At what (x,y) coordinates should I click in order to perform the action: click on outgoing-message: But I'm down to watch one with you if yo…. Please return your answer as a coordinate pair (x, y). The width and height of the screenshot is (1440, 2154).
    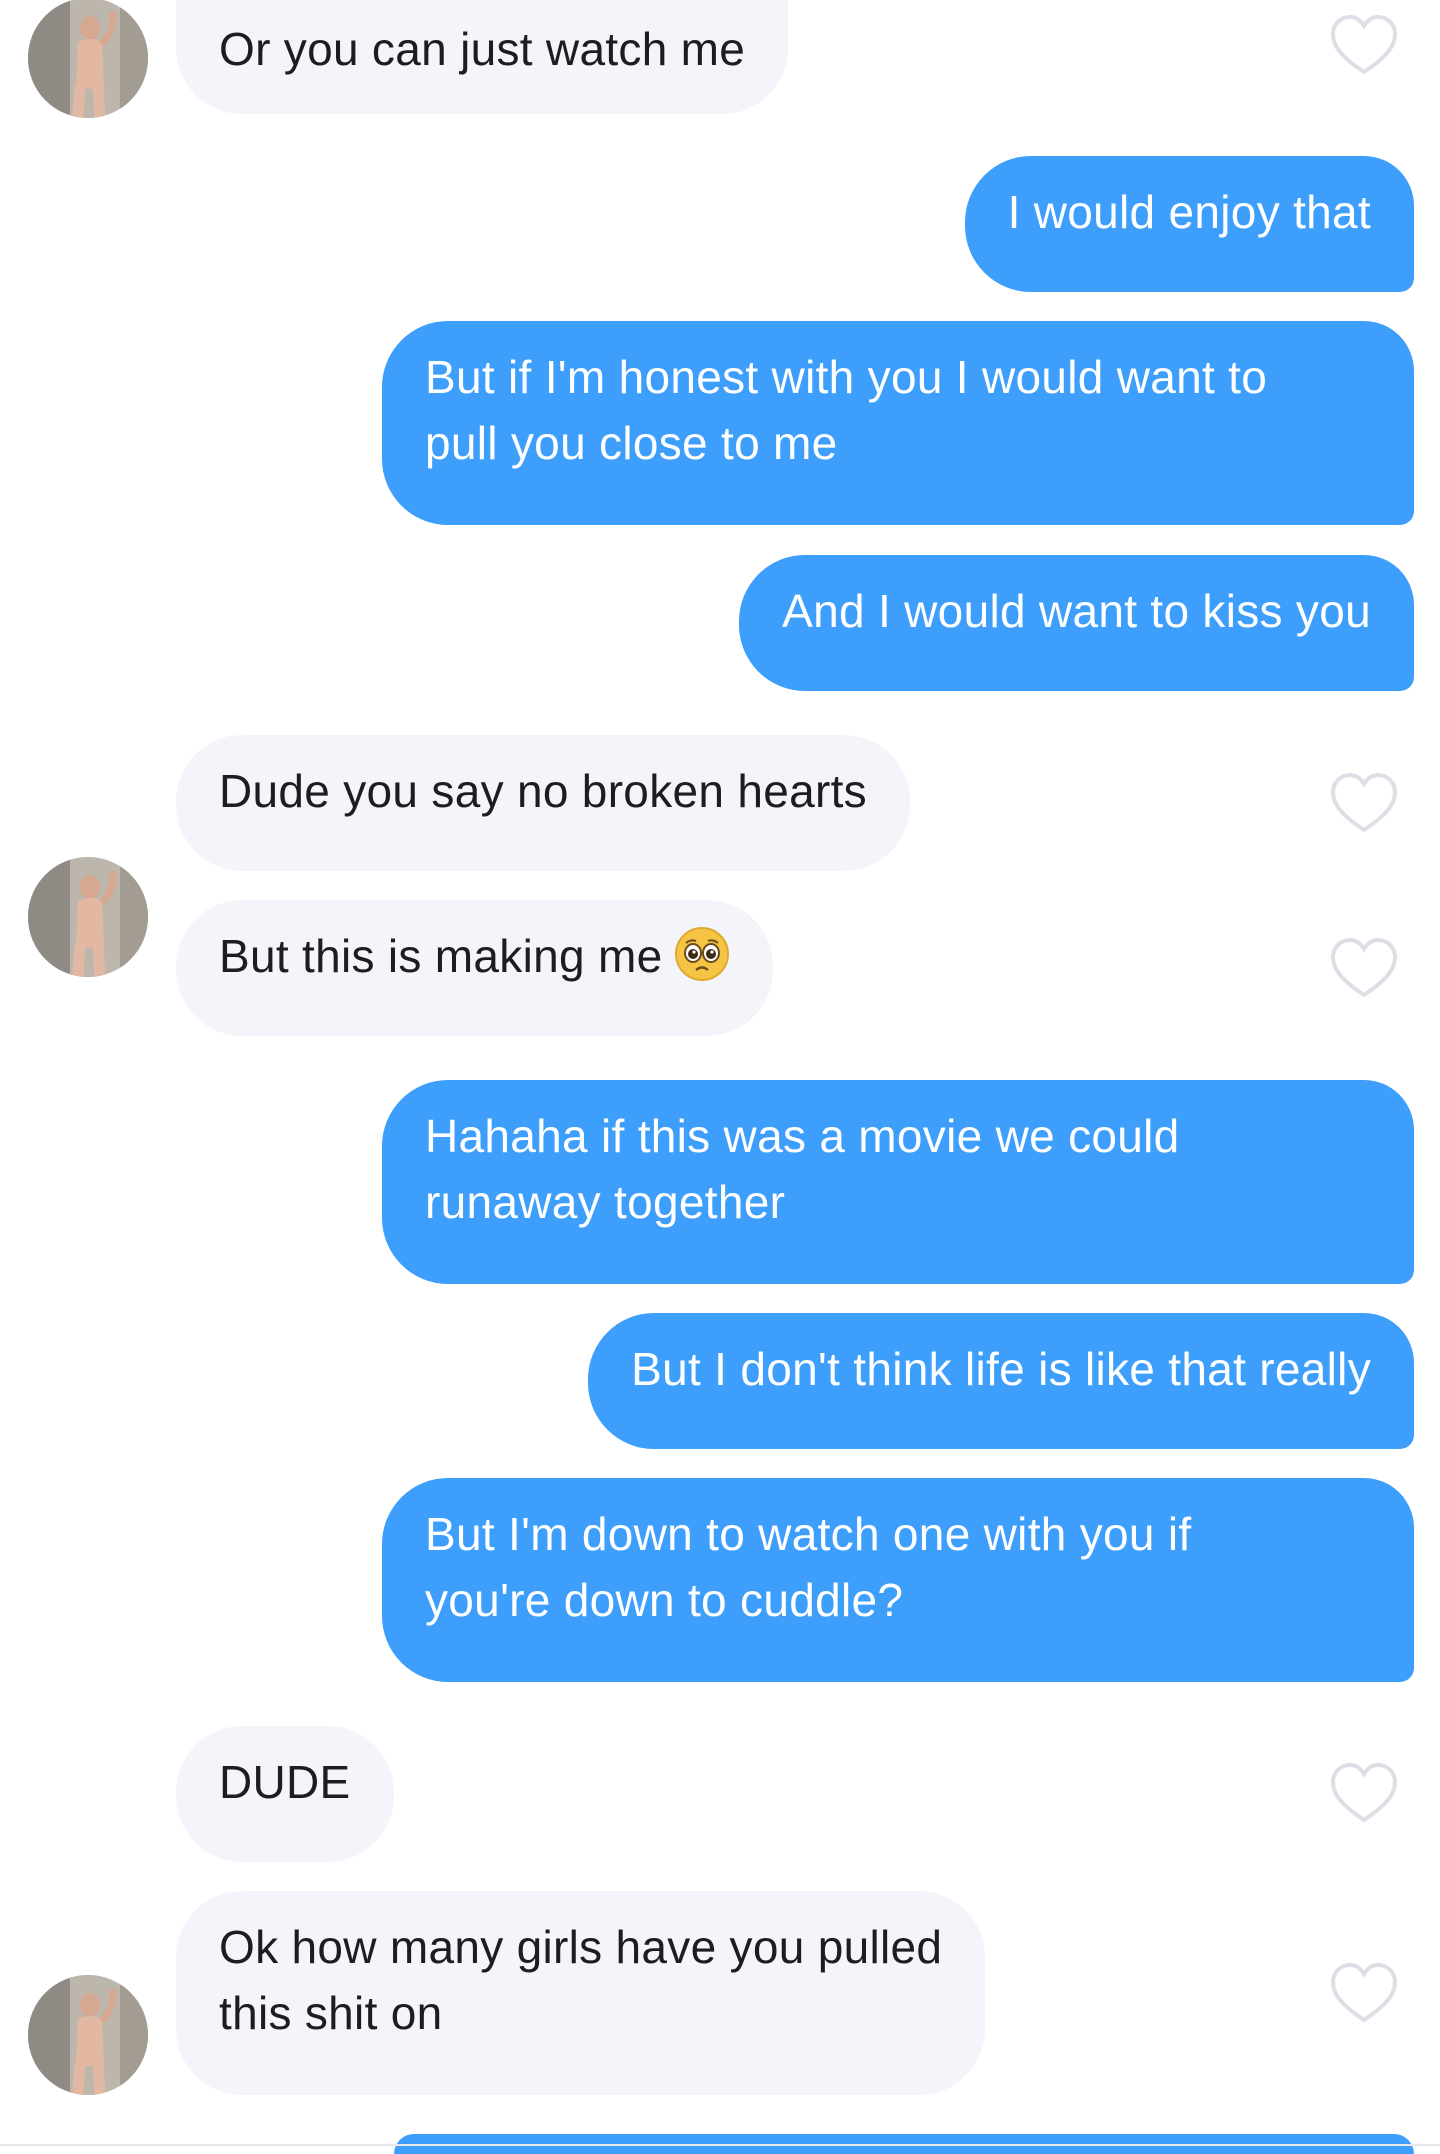
    Looking at the image, I should click on (898, 1580).